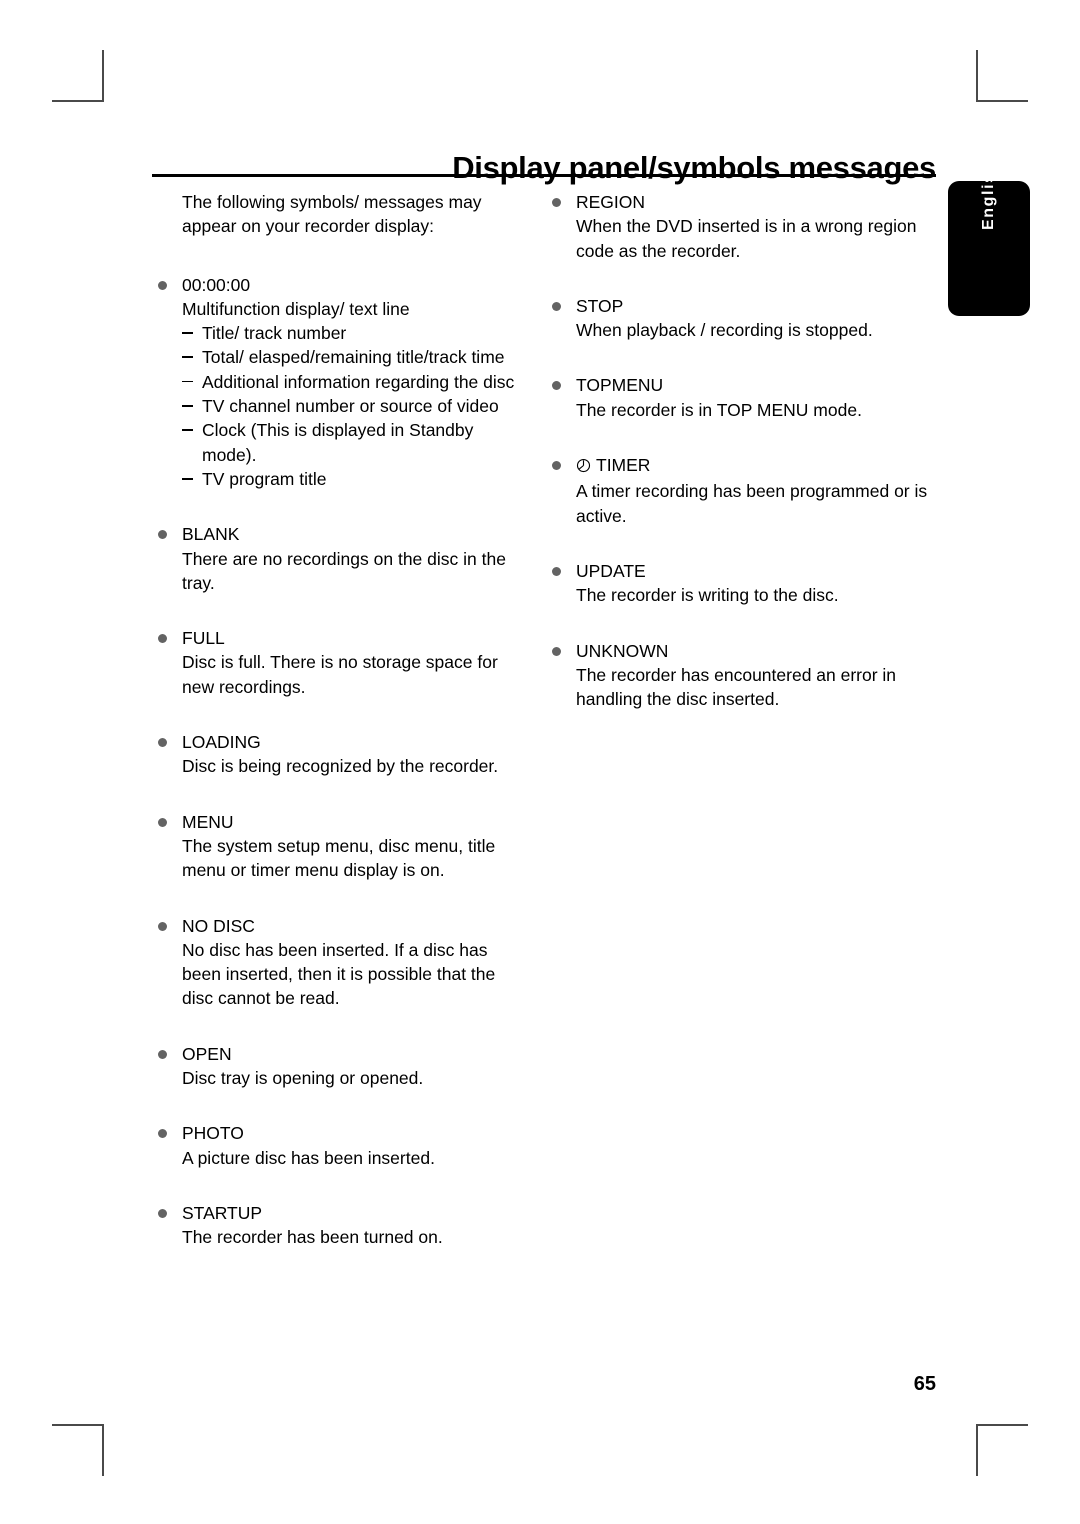 This screenshot has width=1080, height=1524. Describe the element at coordinates (694, 167) in the screenshot. I see `page-title: Display panel/symbols messages` at that location.